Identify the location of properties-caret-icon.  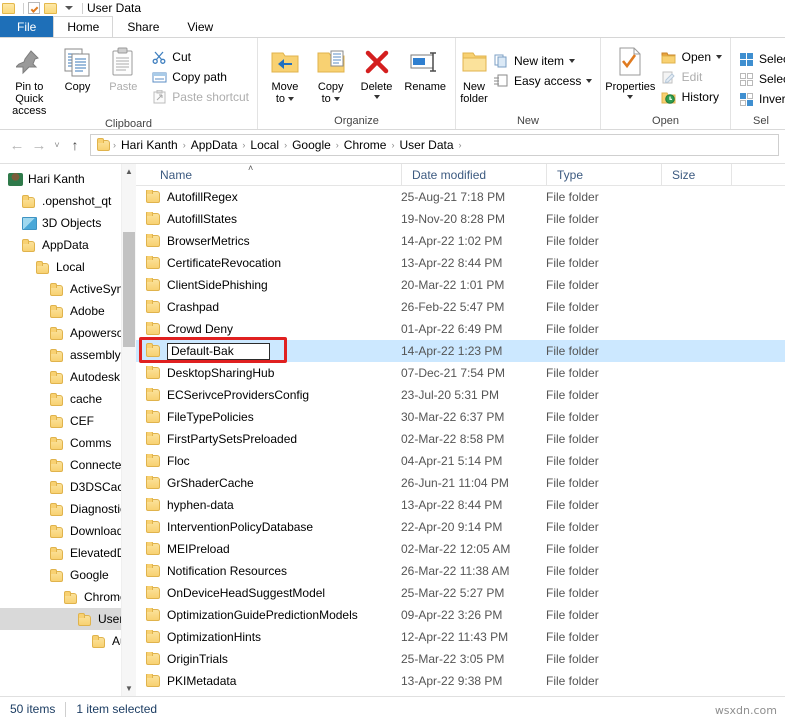
(630, 97).